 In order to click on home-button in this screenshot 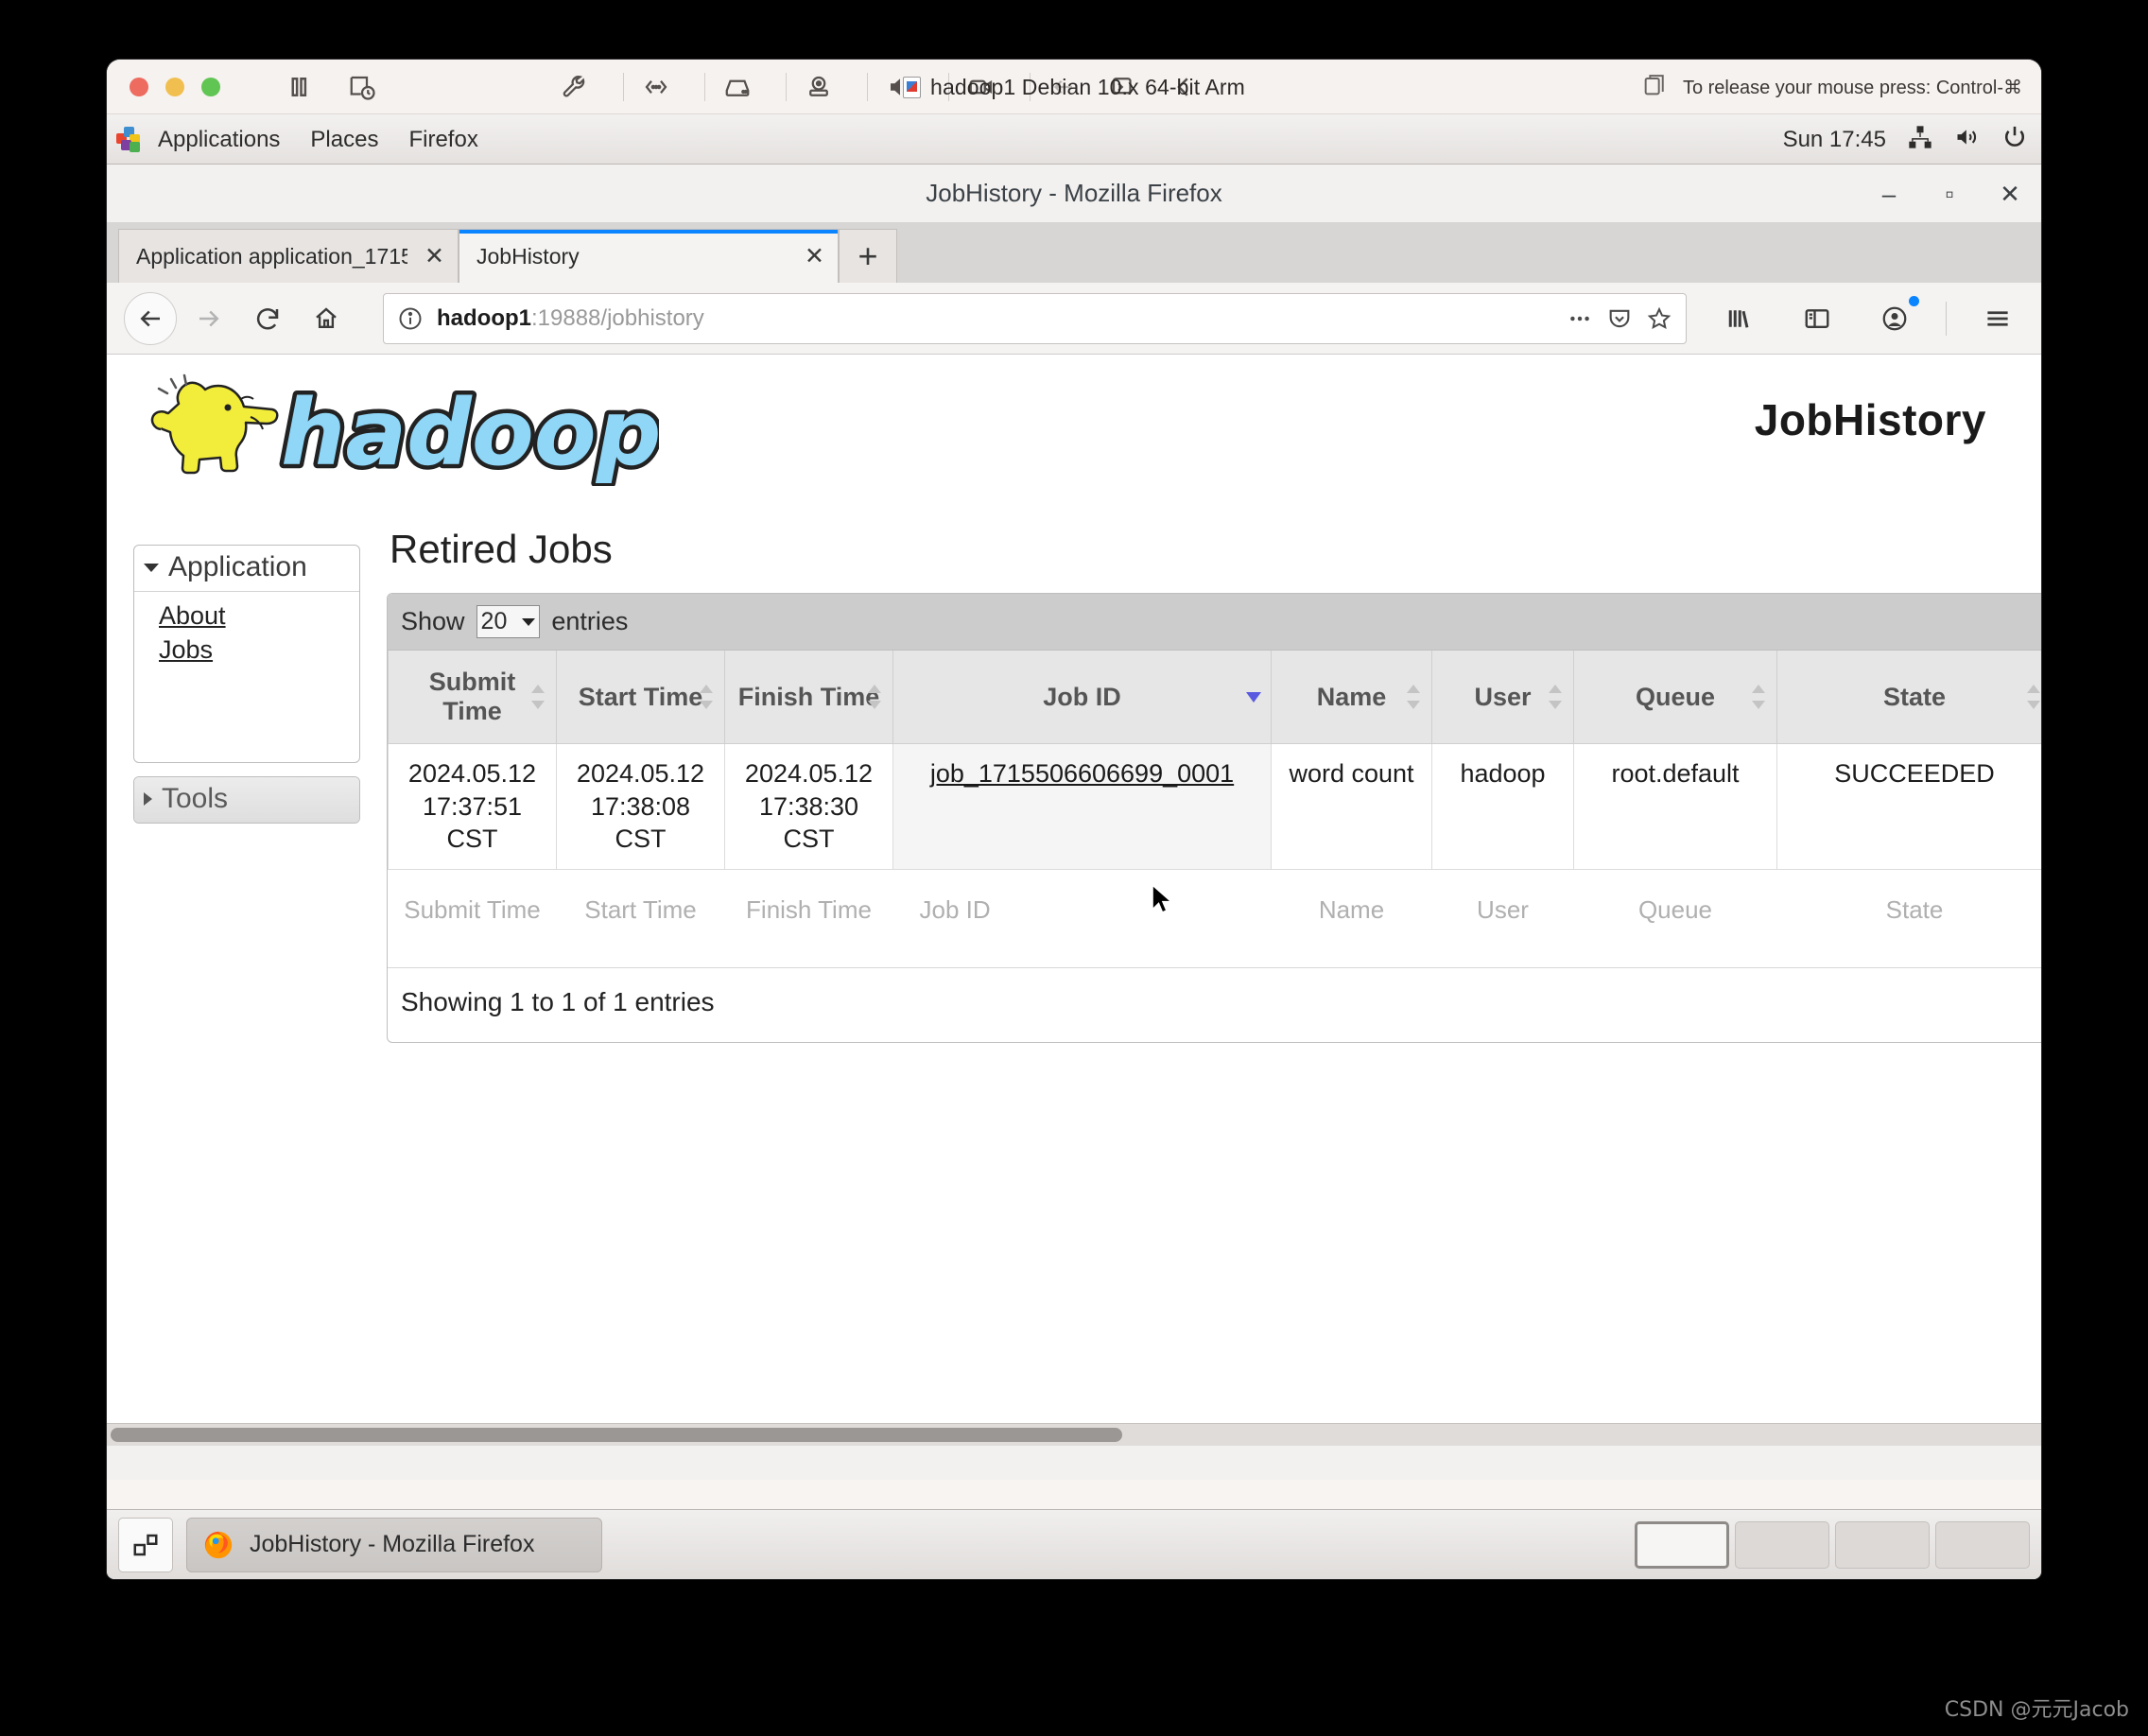, I will do `click(326, 318)`.